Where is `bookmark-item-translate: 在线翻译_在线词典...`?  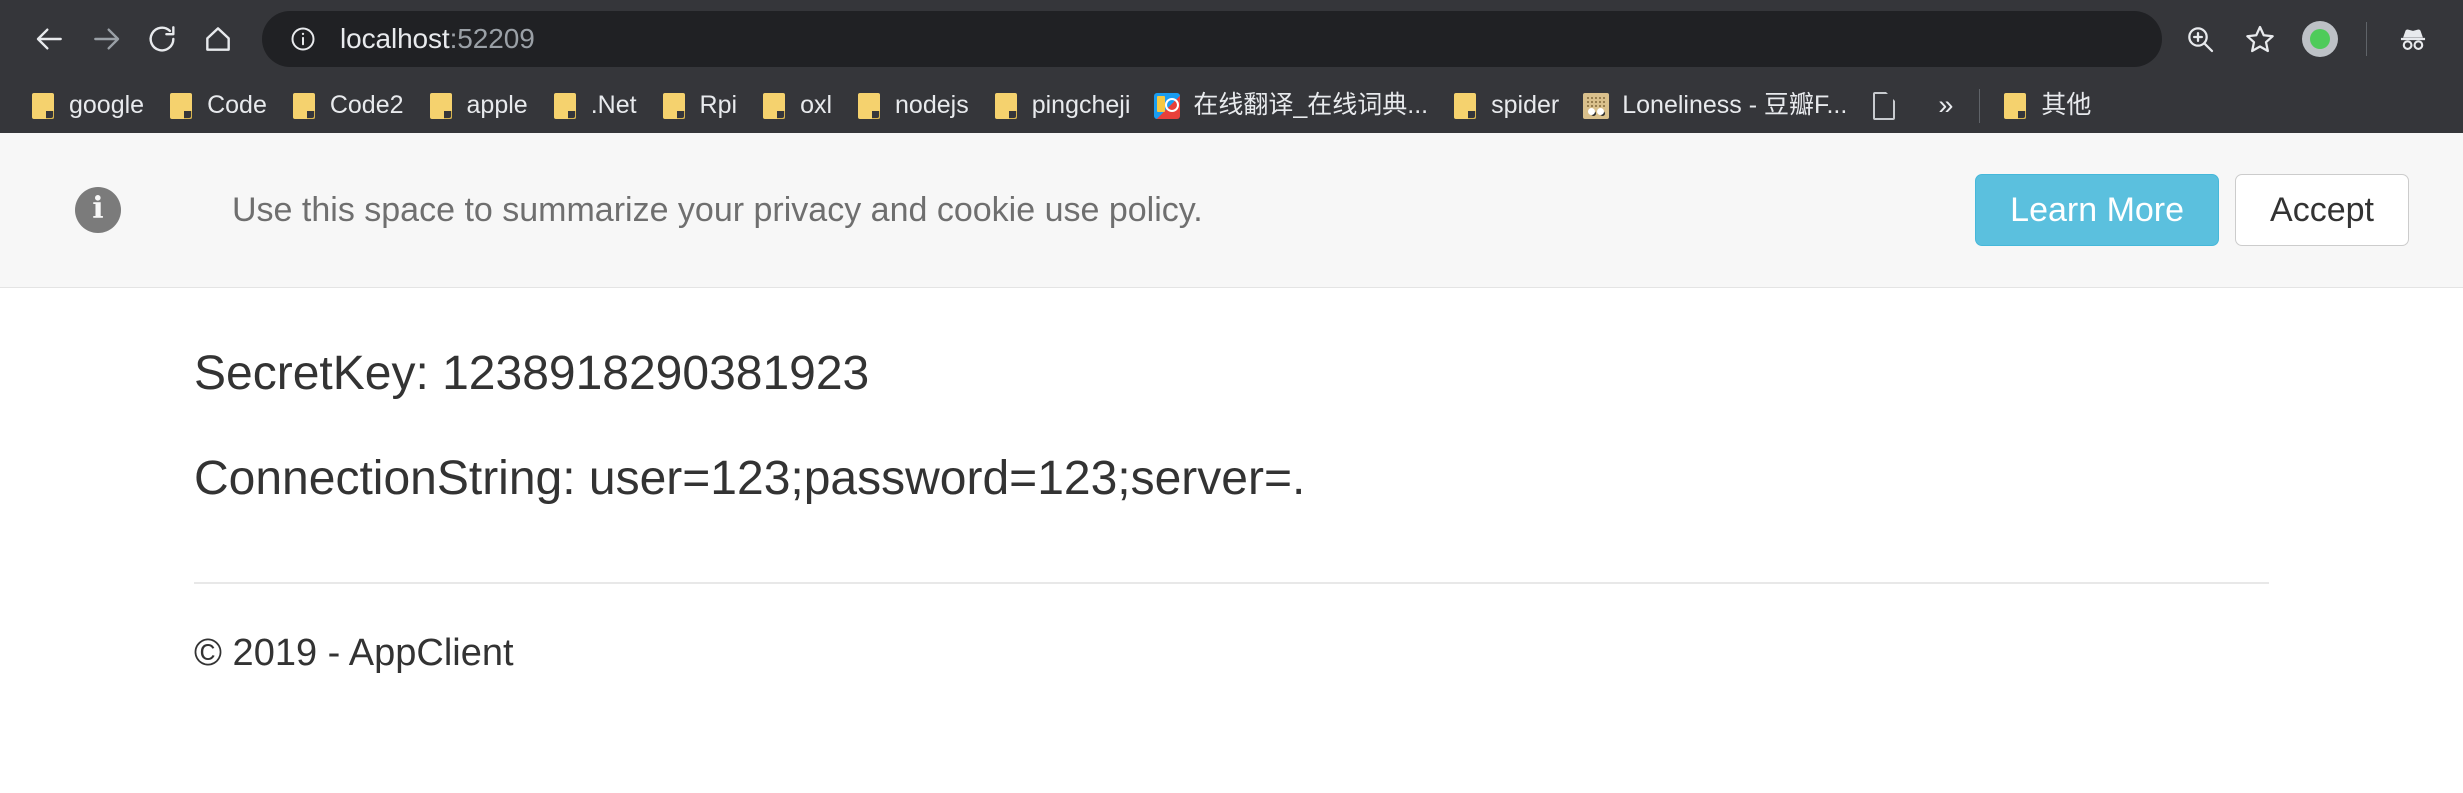
bookmark-item-translate: 在线翻译_在线词典... is located at coordinates (1291, 106).